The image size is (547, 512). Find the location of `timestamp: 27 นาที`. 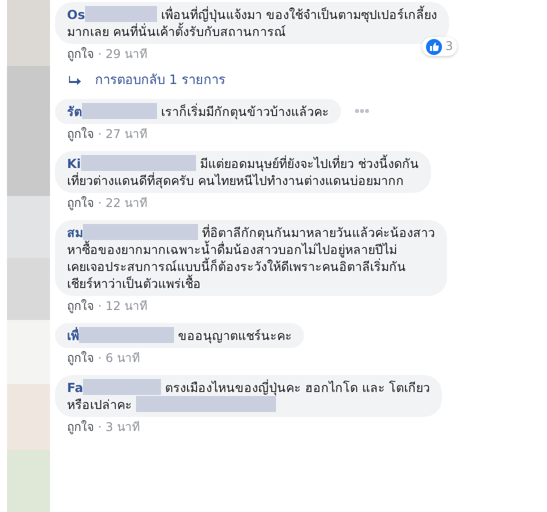

timestamp: 27 นาที is located at coordinates (126, 133).